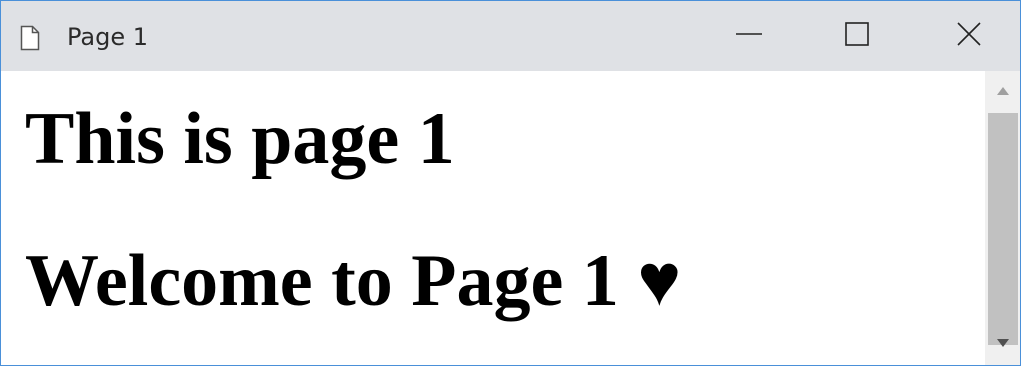 The height and width of the screenshot is (366, 1021). I want to click on window-title: Page 1, so click(107, 37).